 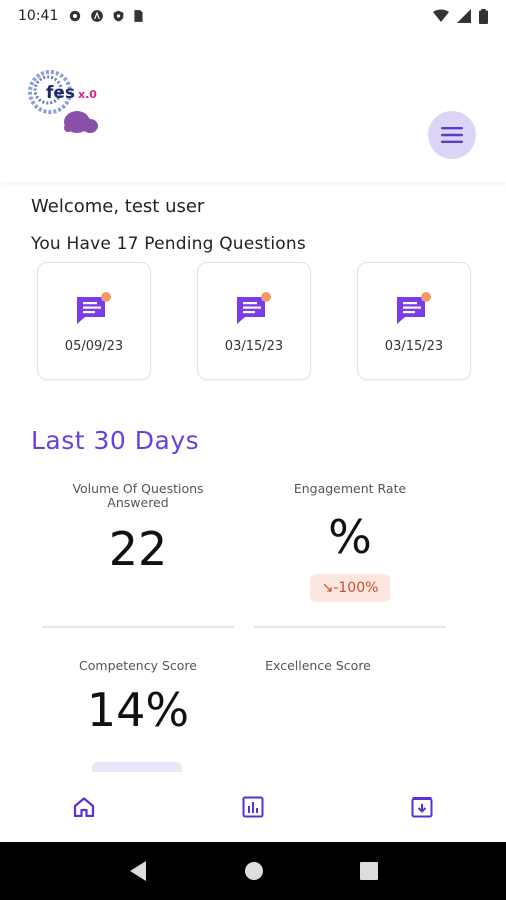 What do you see at coordinates (350, 588) in the screenshot?
I see `engagement-change-badge: ↘-100%` at bounding box center [350, 588].